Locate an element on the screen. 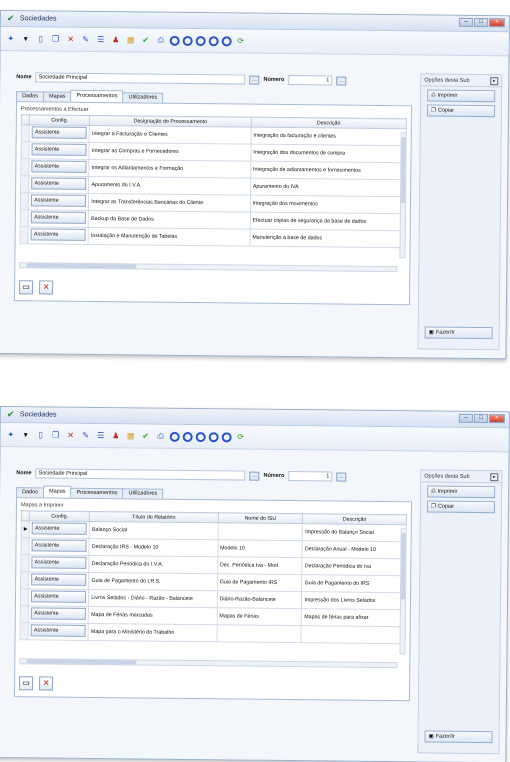  open-icon: ❐ is located at coordinates (56, 39).